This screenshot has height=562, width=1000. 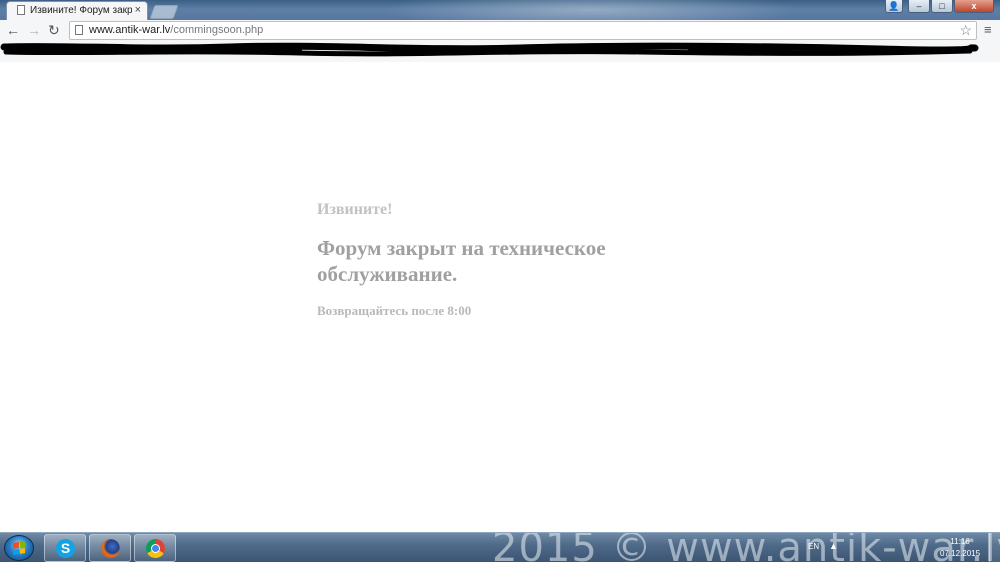 I want to click on watermark: 2015 © www.antik-war.lv, so click(x=746, y=547).